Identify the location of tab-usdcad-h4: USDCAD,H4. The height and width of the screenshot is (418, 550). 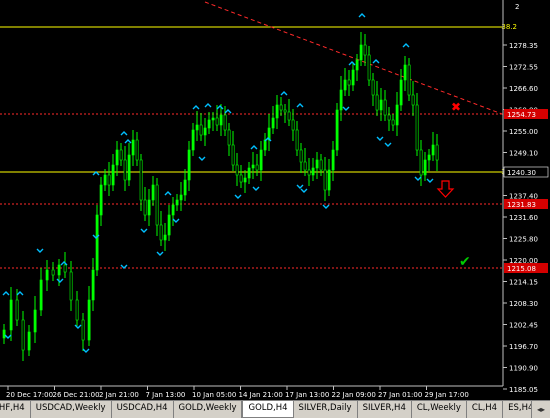
(143, 409).